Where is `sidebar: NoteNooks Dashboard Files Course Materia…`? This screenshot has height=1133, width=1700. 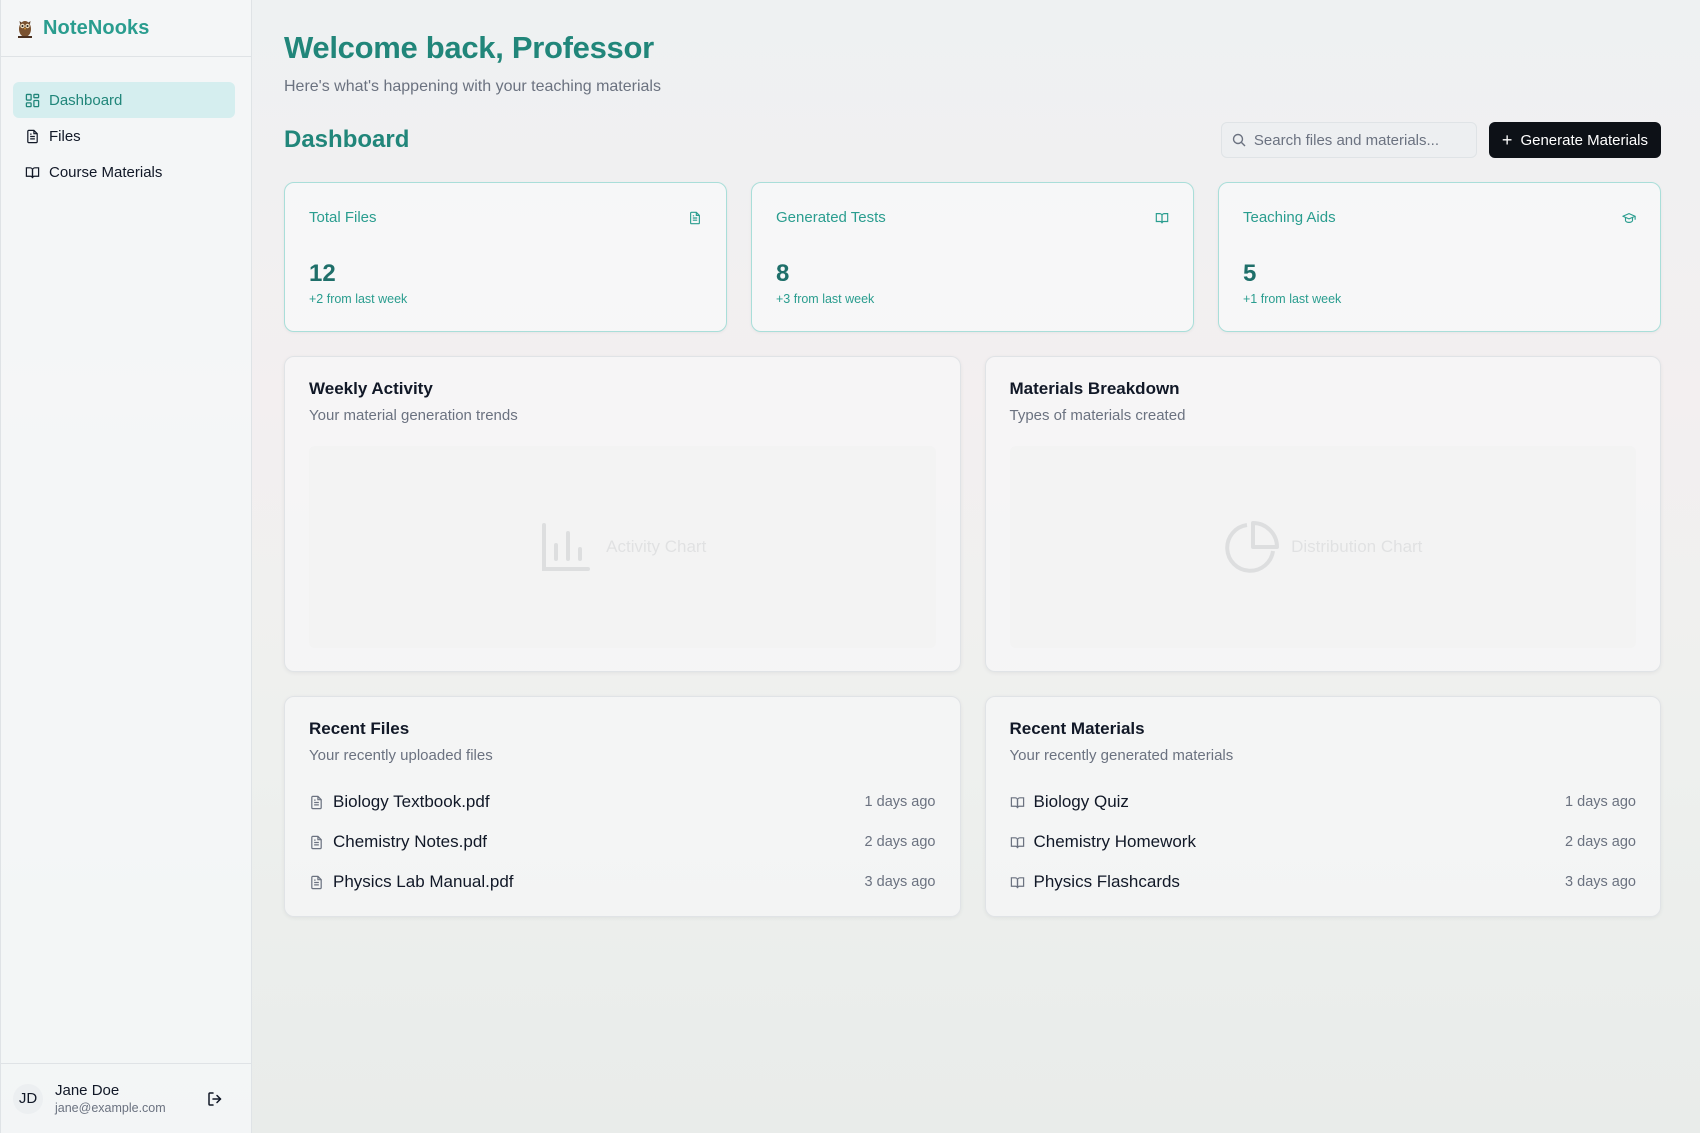 sidebar: NoteNooks Dashboard Files Course Materia… is located at coordinates (126, 566).